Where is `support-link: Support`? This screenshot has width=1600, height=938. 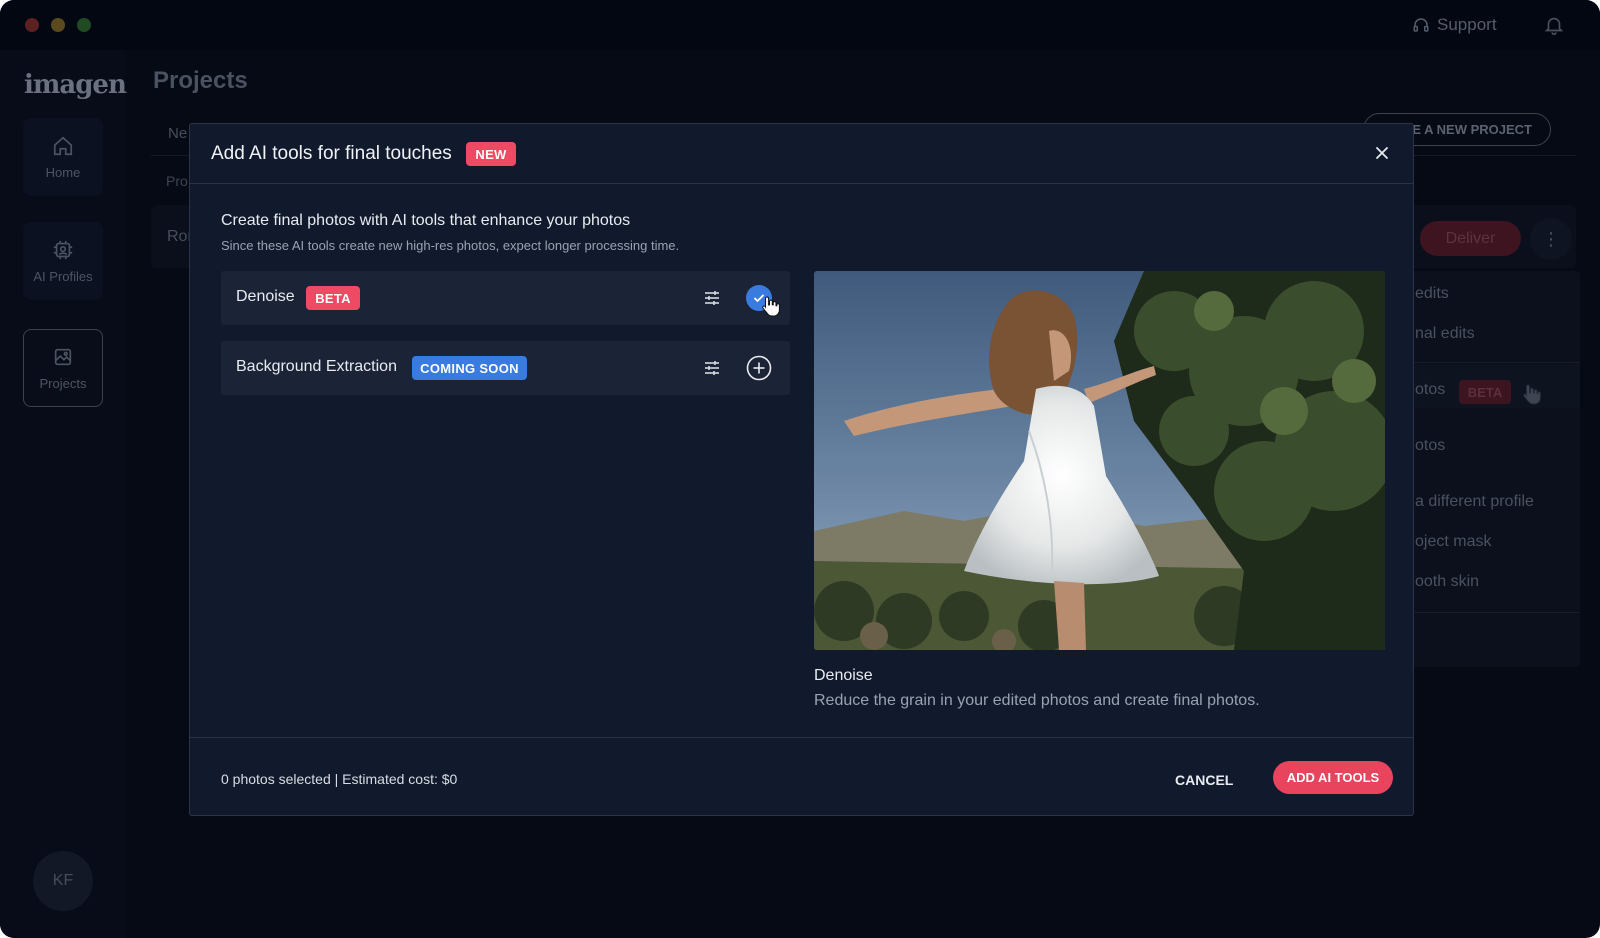
support-link: Support is located at coordinates (1454, 25).